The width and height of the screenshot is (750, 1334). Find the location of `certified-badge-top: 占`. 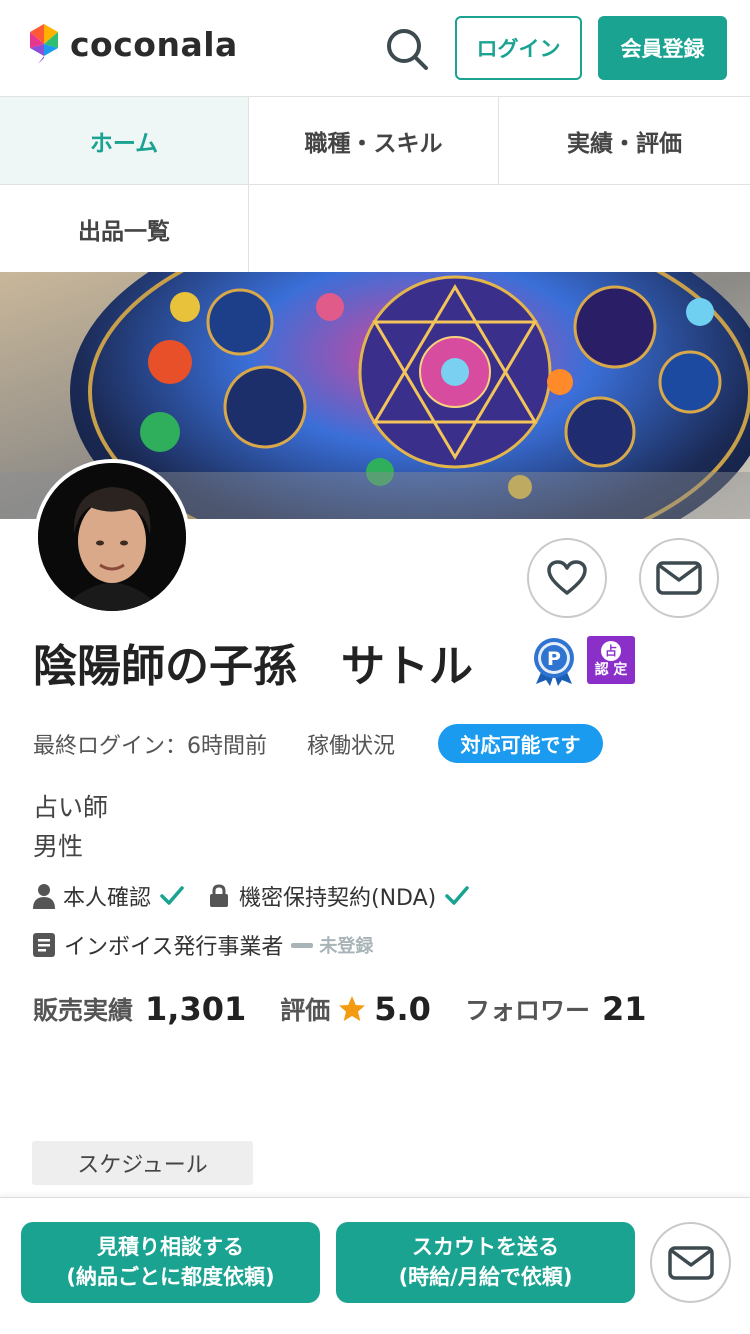

certified-badge-top: 占 is located at coordinates (611, 651).